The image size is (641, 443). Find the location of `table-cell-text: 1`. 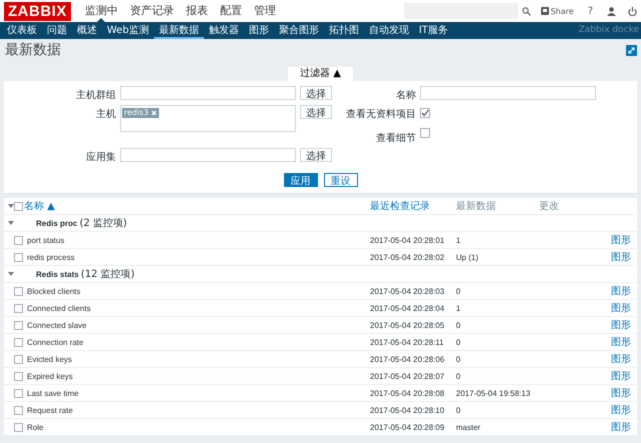

table-cell-text: 1 is located at coordinates (459, 308).